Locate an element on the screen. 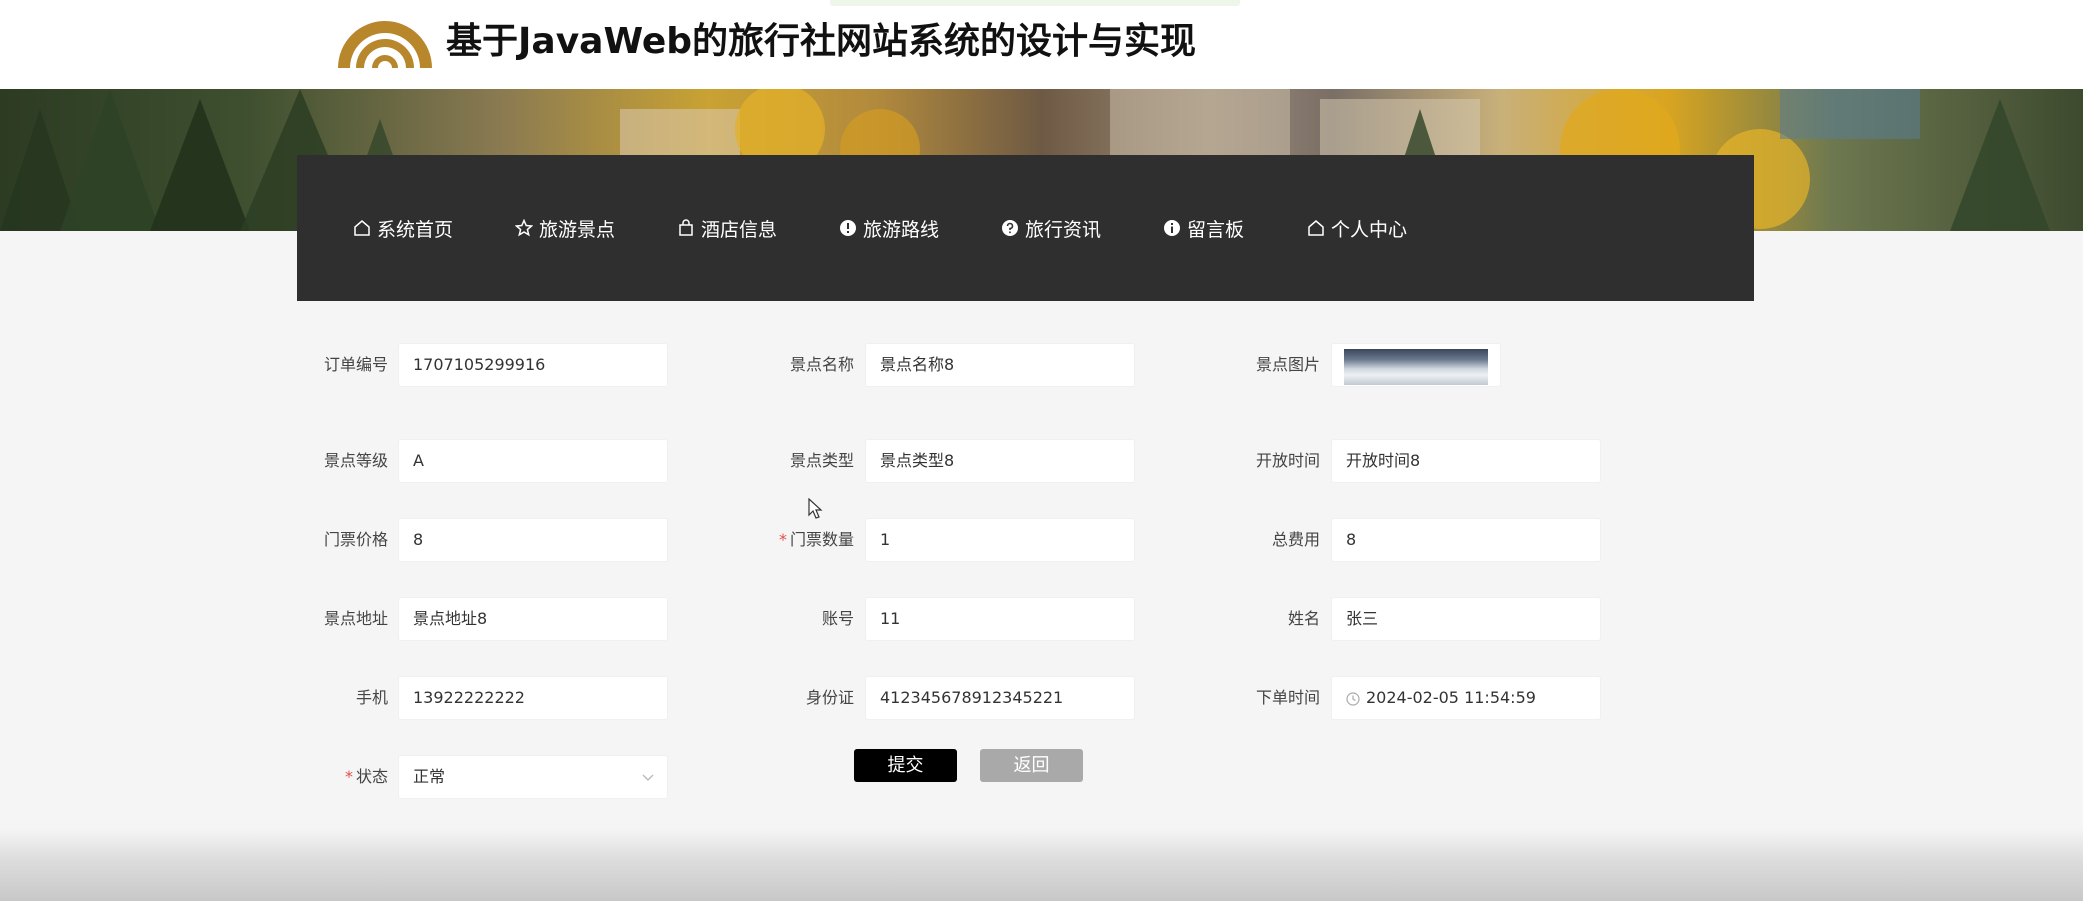  exclamation-circle-icon is located at coordinates (848, 228).